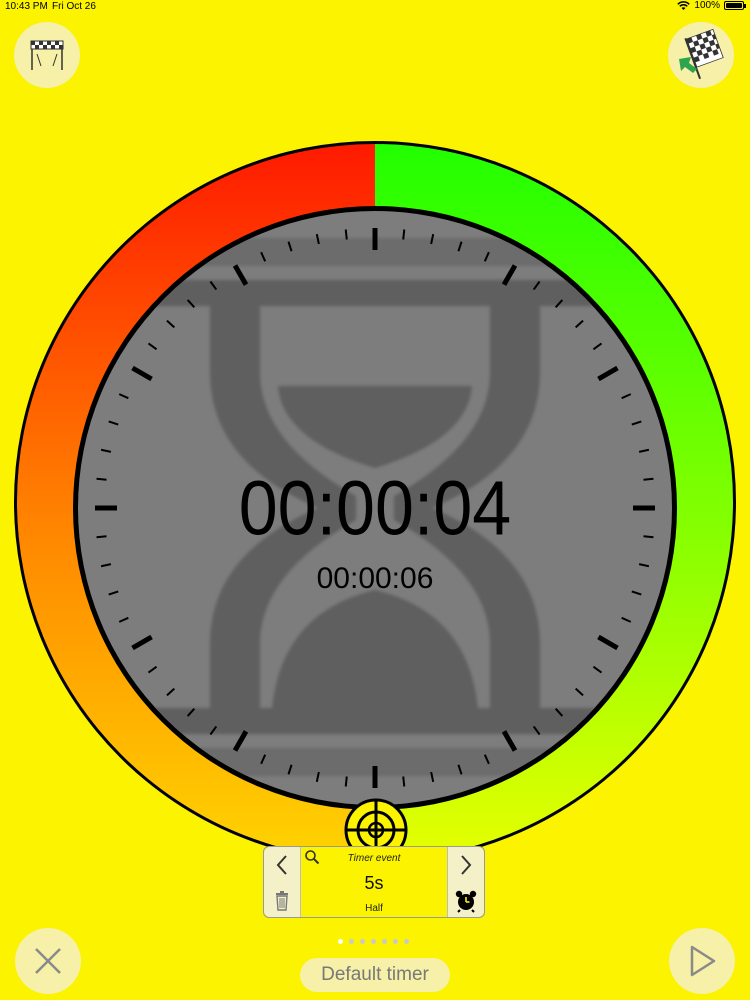 The height and width of the screenshot is (1000, 750). I want to click on close-icon, so click(48, 961).